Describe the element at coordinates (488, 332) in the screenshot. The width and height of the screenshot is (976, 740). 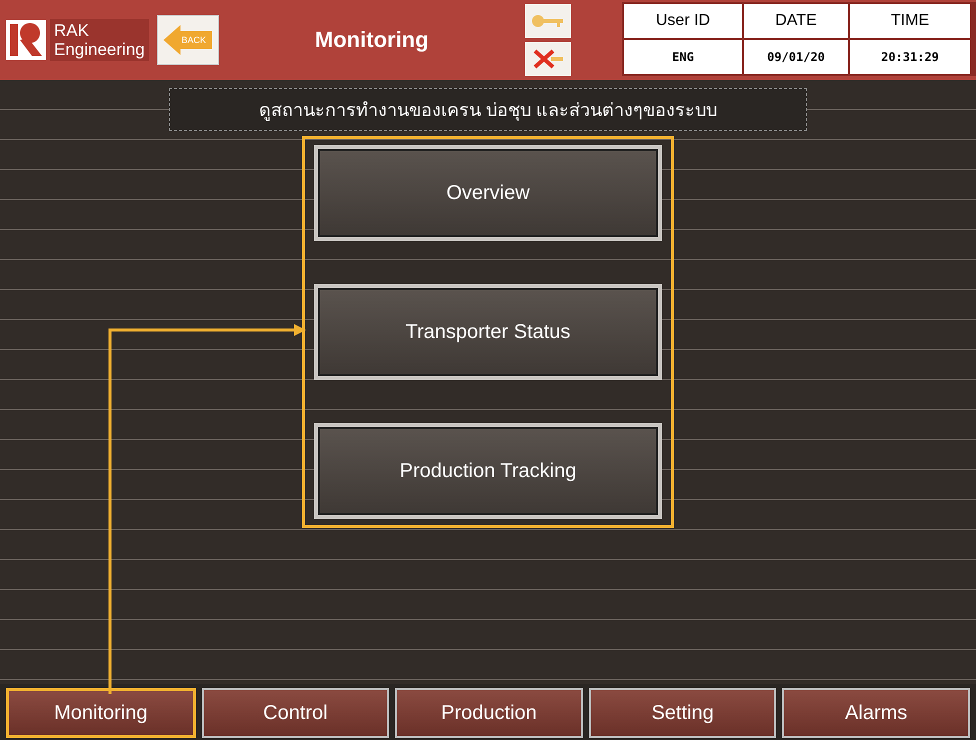
I see `menu-button: Transporter Status` at that location.